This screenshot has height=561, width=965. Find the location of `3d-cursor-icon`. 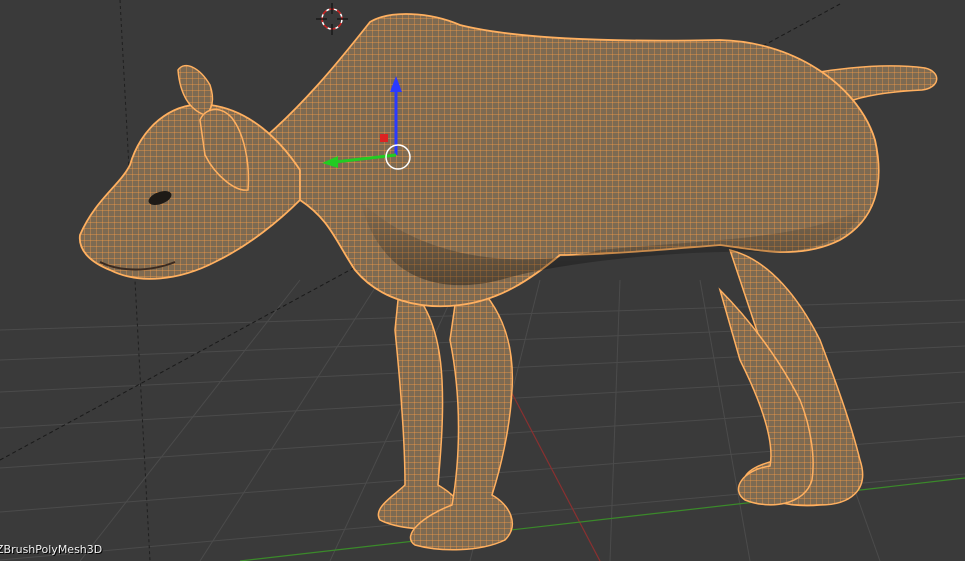

3d-cursor-icon is located at coordinates (332, 19).